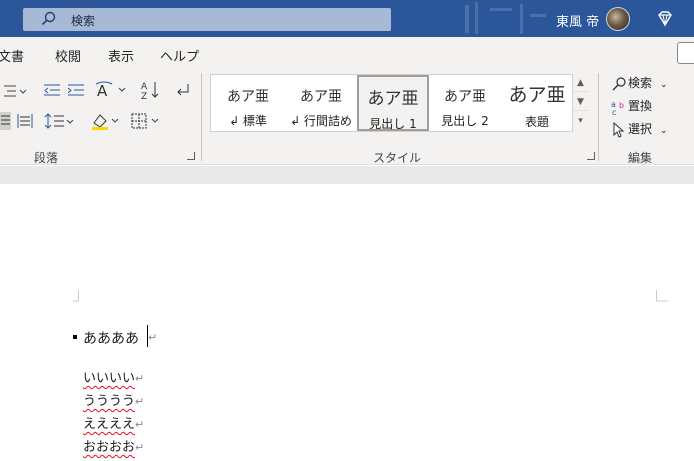 The width and height of the screenshot is (694, 461). I want to click on svg-text: b, so click(621, 105).